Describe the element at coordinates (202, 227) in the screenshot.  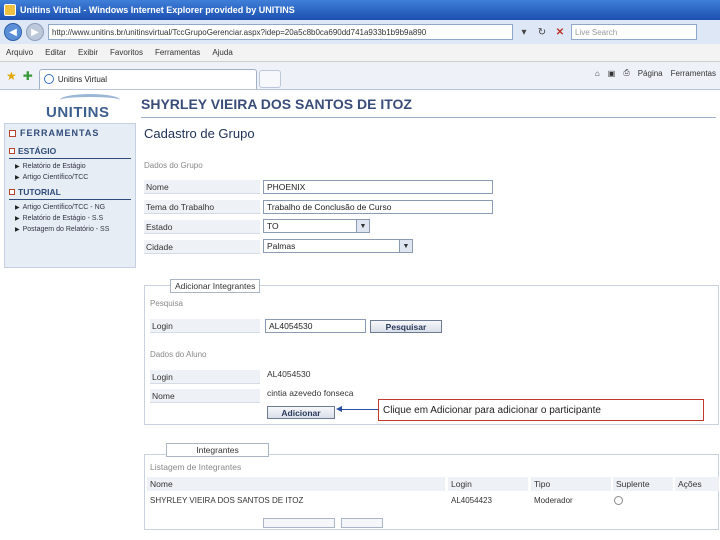
I see `estado-label: Estado` at that location.